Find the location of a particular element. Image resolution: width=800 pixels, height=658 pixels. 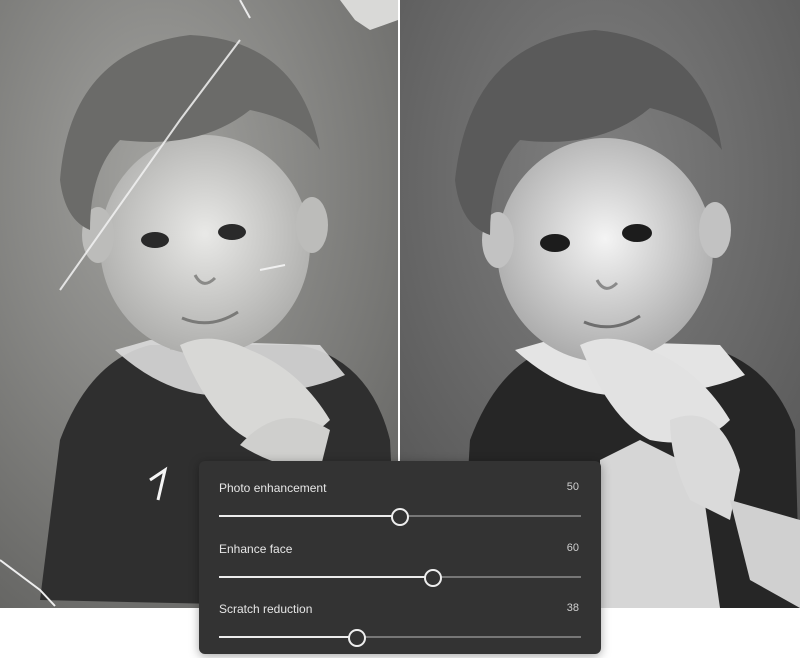

photo-enhancement-label: Photo enhancement is located at coordinates (273, 488).